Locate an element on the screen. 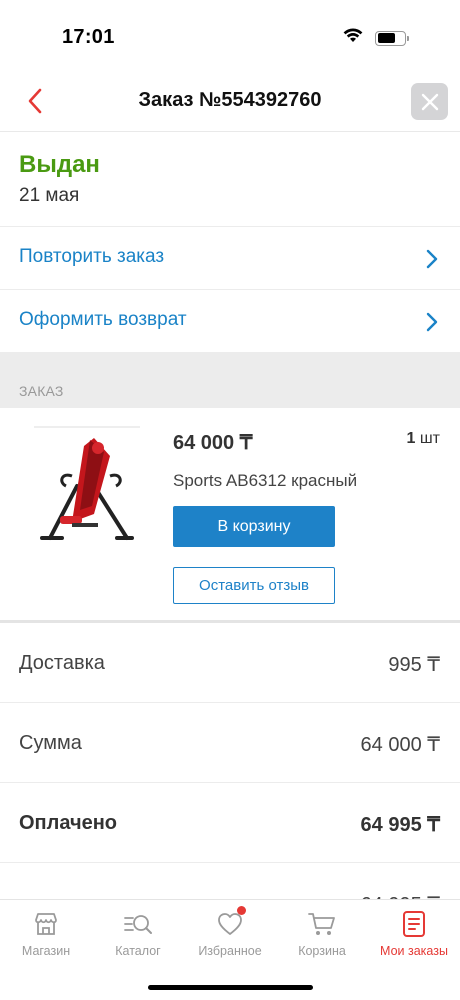 The height and width of the screenshot is (1000, 460). orders-icon is located at coordinates (414, 924).